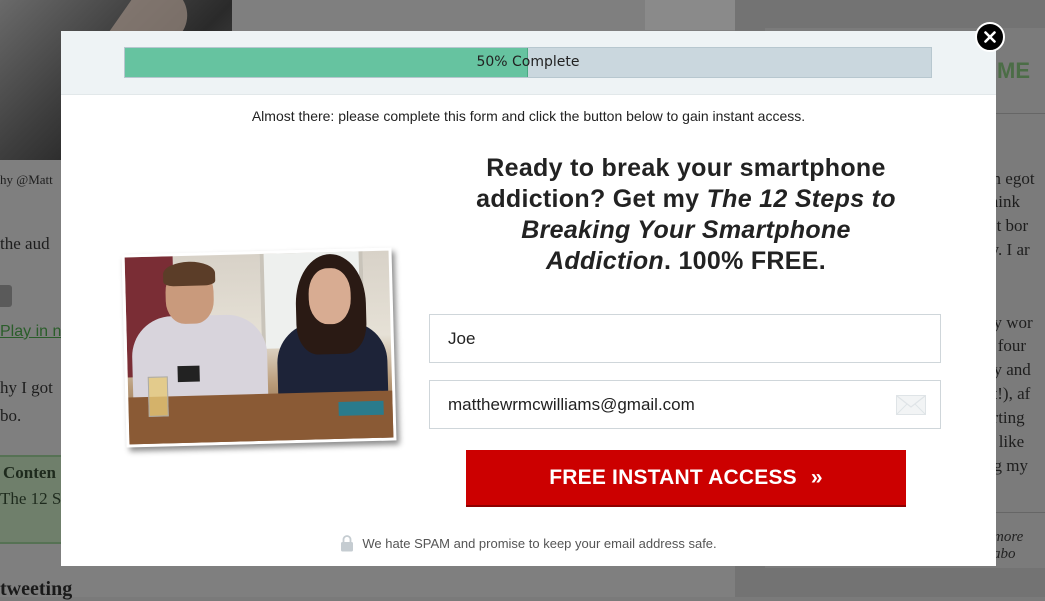 The width and height of the screenshot is (1045, 601). Describe the element at coordinates (11, 415) in the screenshot. I see `background-text-line: bo.` at that location.